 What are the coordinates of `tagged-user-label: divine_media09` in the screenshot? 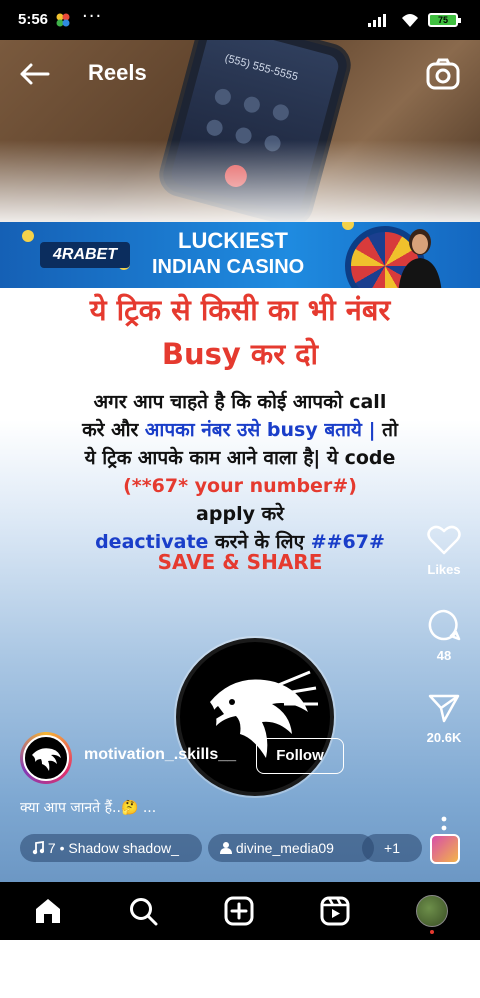 It's located at (284, 848).